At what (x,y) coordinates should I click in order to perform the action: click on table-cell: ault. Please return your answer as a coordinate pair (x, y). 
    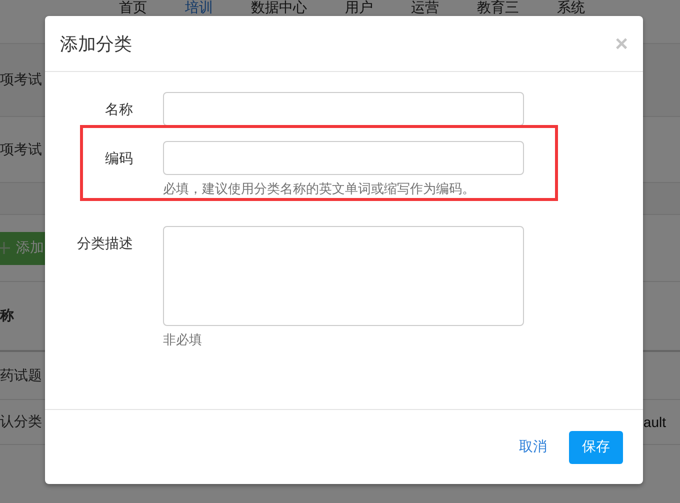
    Looking at the image, I should click on (654, 422).